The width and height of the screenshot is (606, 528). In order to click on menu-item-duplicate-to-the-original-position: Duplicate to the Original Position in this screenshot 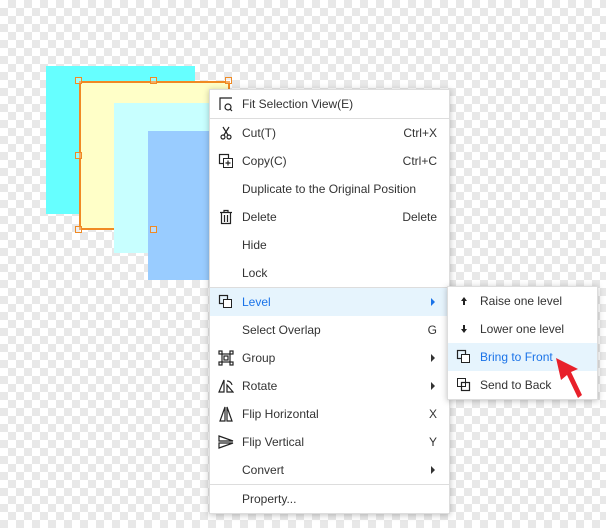, I will do `click(329, 189)`.